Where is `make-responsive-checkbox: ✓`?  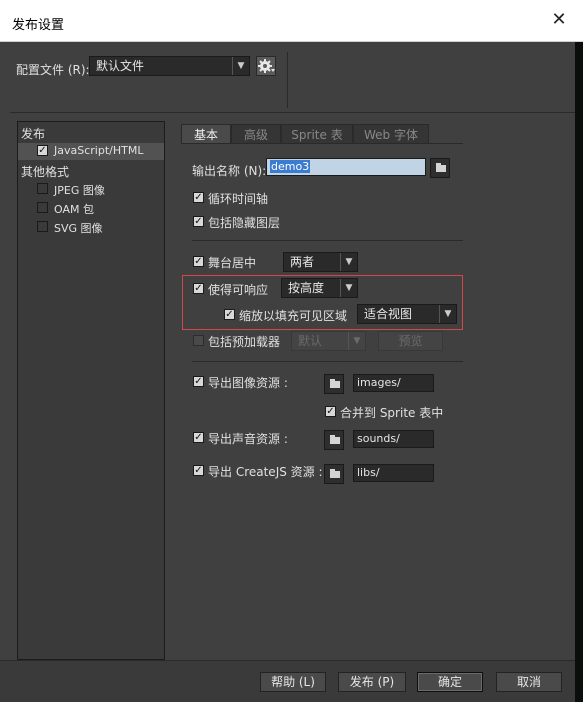 make-responsive-checkbox: ✓ is located at coordinates (198, 288).